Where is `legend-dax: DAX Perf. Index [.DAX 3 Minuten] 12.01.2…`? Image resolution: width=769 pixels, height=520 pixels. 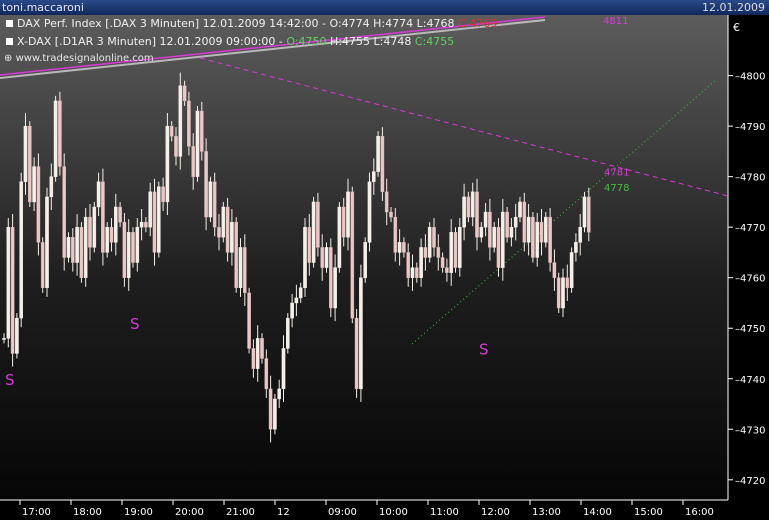 legend-dax: DAX Perf. Index [.DAX 3 Minuten] 12.01.2… is located at coordinates (251, 24).